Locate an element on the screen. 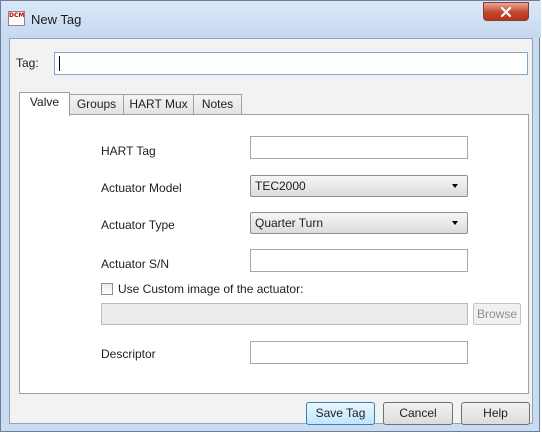 The width and height of the screenshot is (542, 434). browse-button: Browse is located at coordinates (497, 314).